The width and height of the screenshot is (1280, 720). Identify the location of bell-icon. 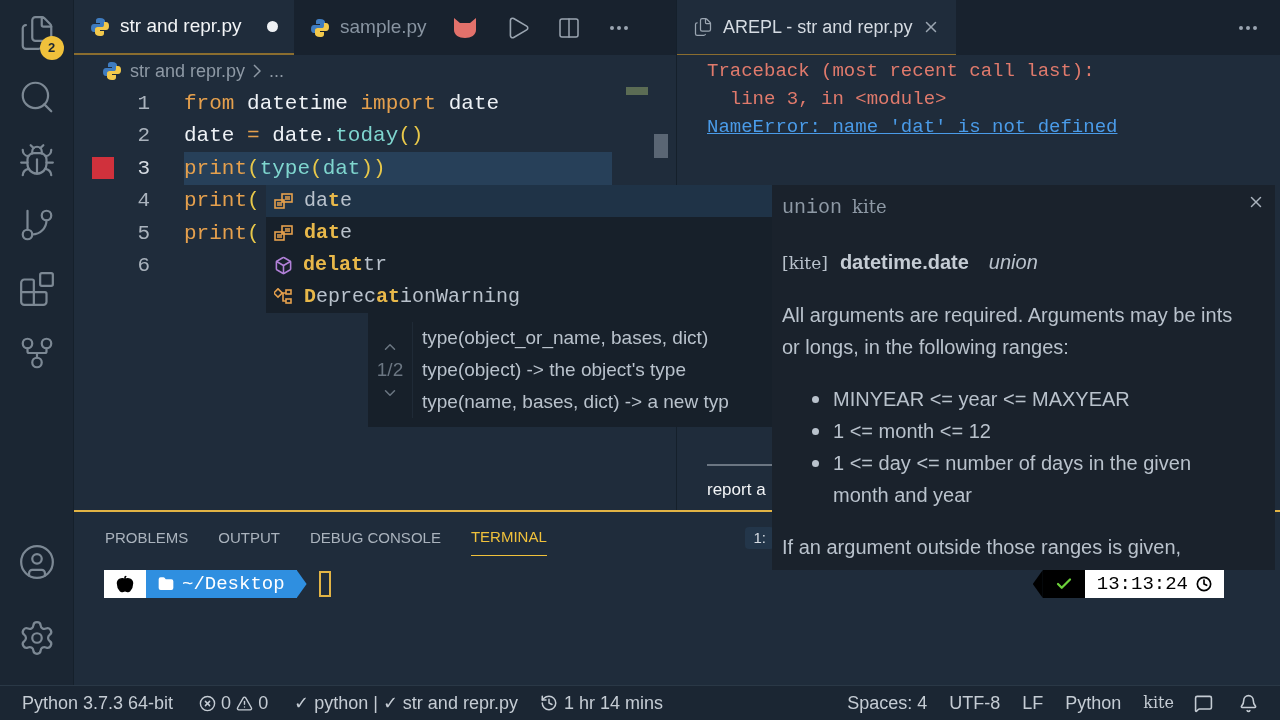
(1248, 703).